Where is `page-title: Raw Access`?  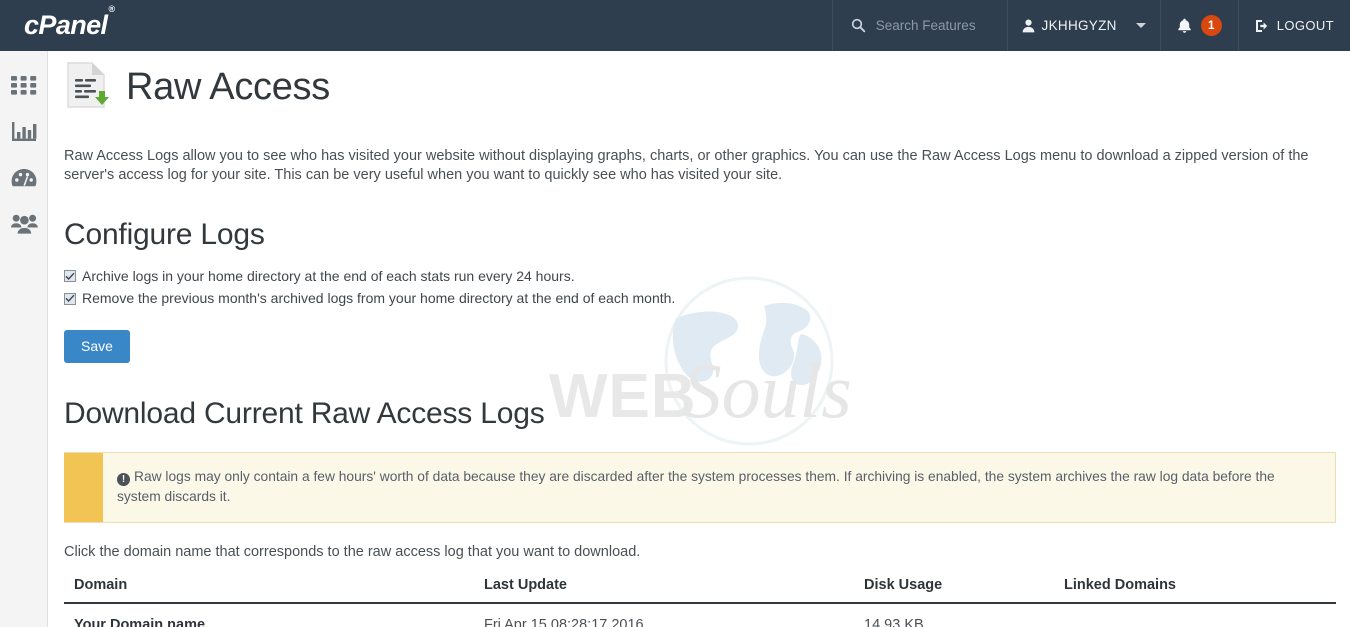 page-title: Raw Access is located at coordinates (228, 87).